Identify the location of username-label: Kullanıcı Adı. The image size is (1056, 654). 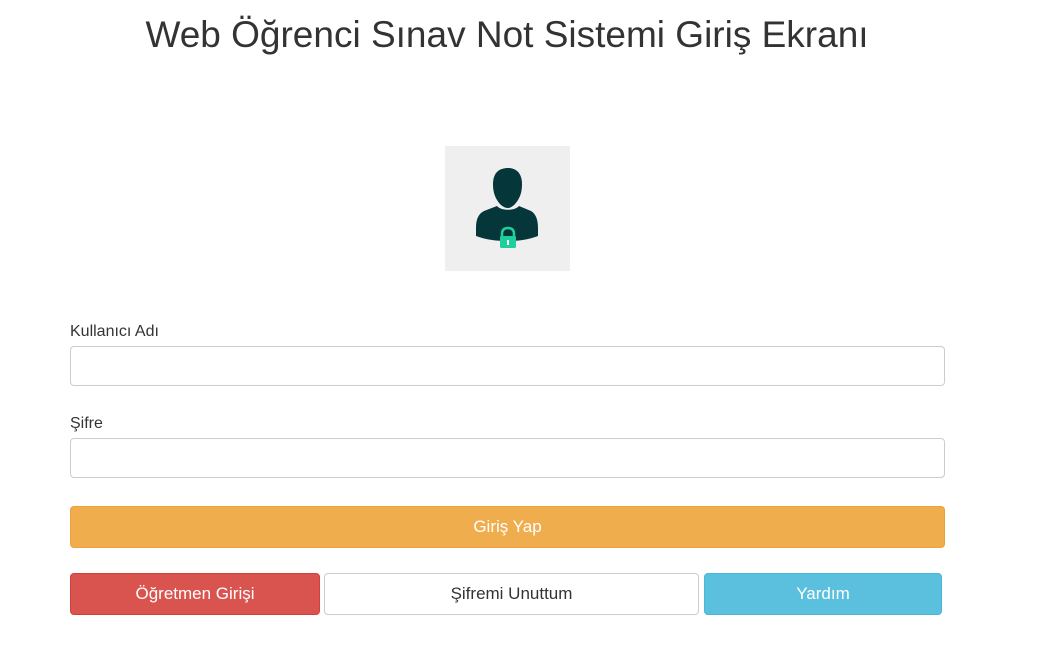
(114, 331).